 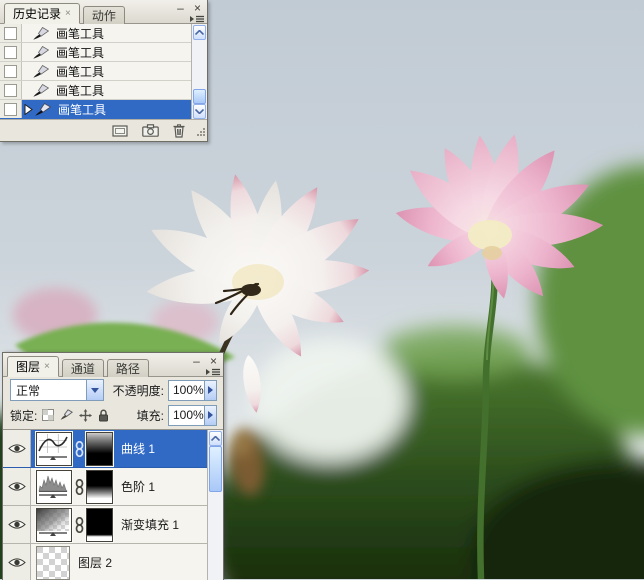 I want to click on blend-mode-value: 正常, so click(x=48, y=390).